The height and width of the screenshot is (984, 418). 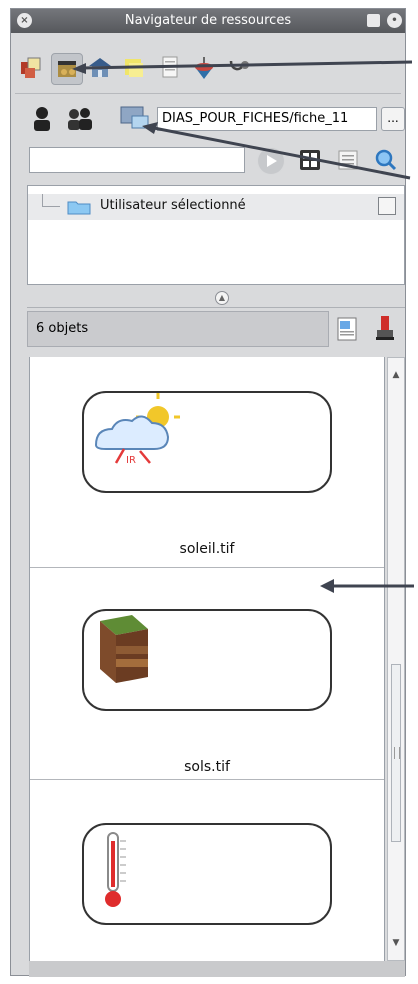 I want to click on tree-item-label: Utilisateur sélectionné, so click(x=173, y=205).